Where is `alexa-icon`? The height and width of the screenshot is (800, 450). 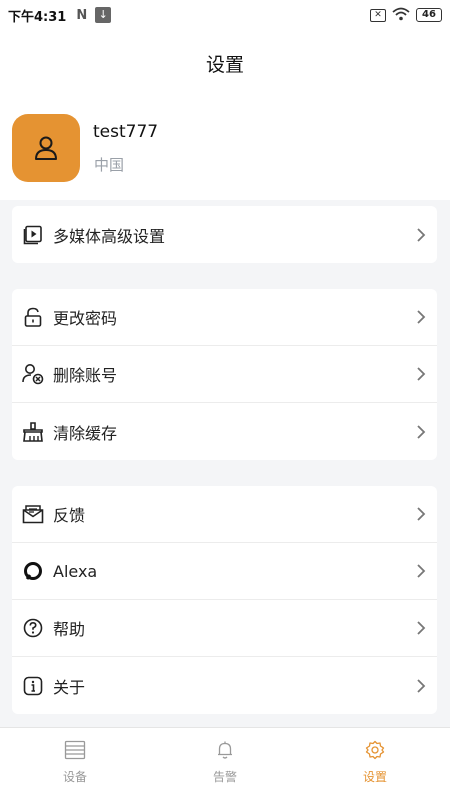
alexa-icon is located at coordinates (33, 571).